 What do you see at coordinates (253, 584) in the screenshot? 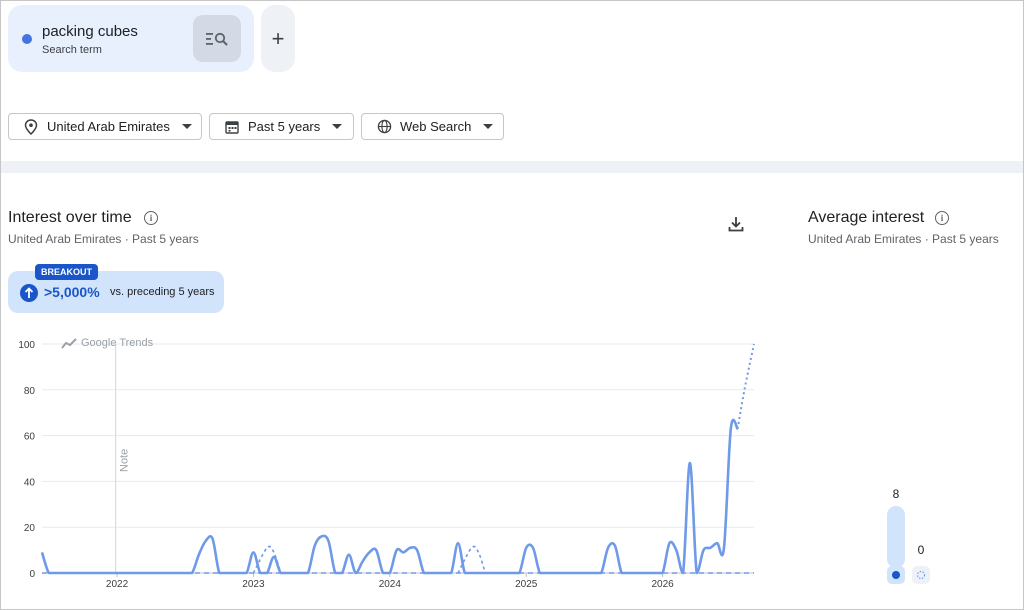
I see `x-tick-label: 2023` at bounding box center [253, 584].